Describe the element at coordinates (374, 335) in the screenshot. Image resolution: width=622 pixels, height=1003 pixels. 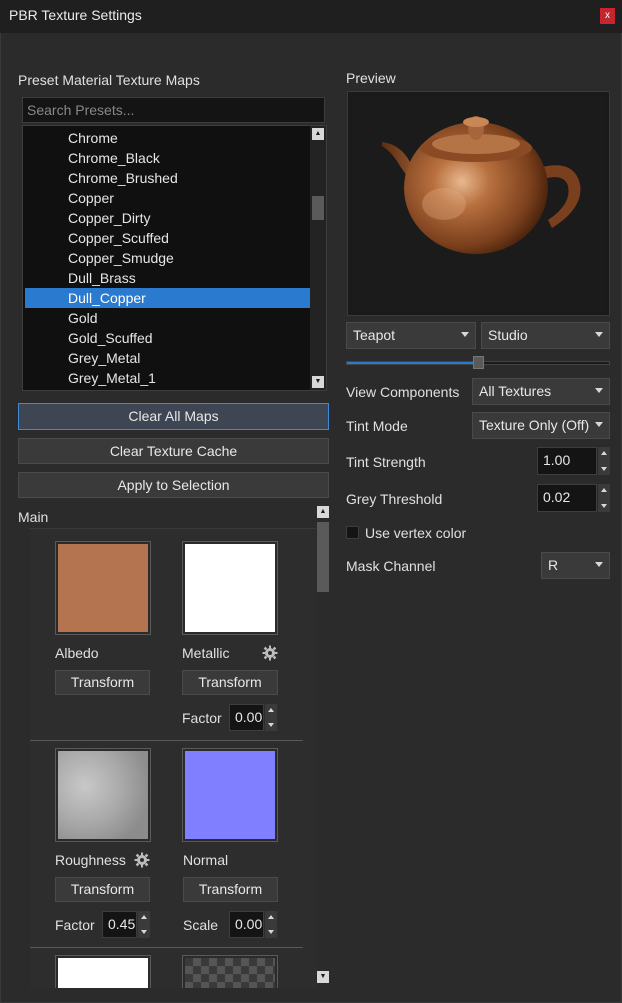
I see `preview-model-value: Teapot` at that location.